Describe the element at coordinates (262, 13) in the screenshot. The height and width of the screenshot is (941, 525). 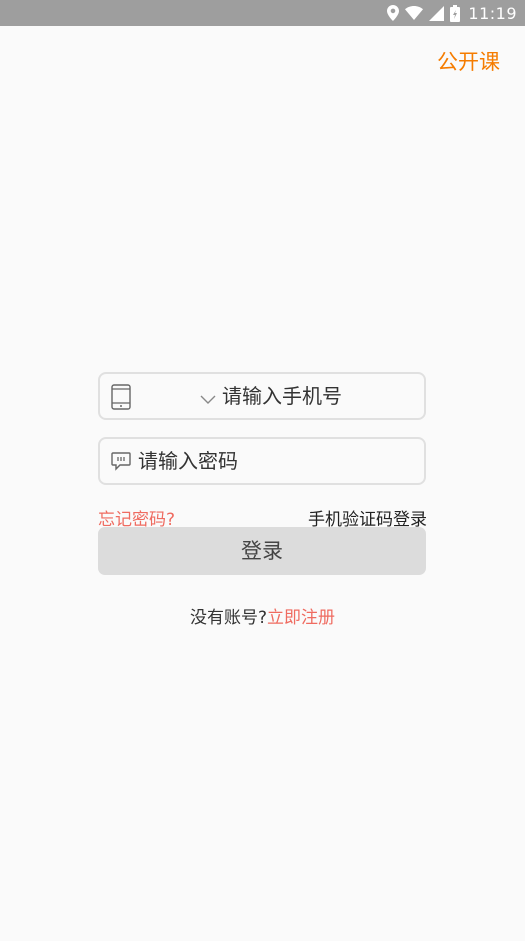
I see `status-bar: 11:19` at that location.